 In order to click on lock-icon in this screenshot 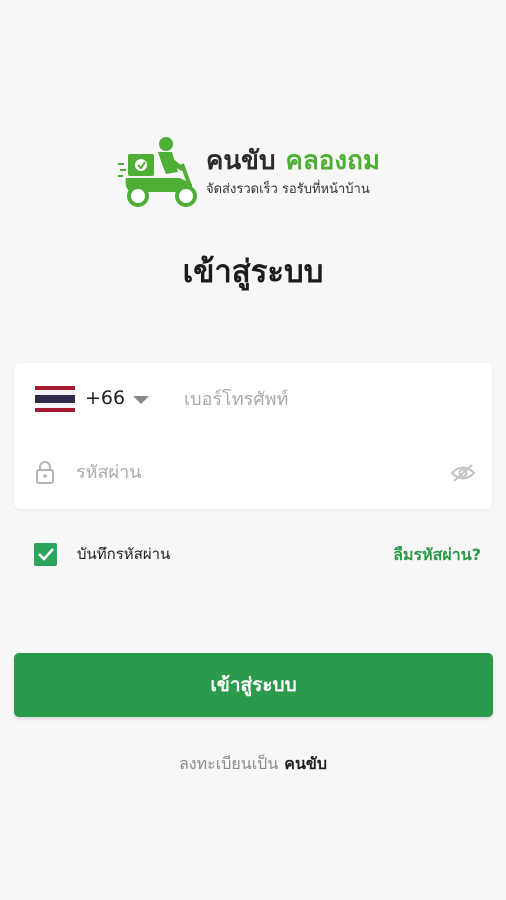, I will do `click(45, 472)`.